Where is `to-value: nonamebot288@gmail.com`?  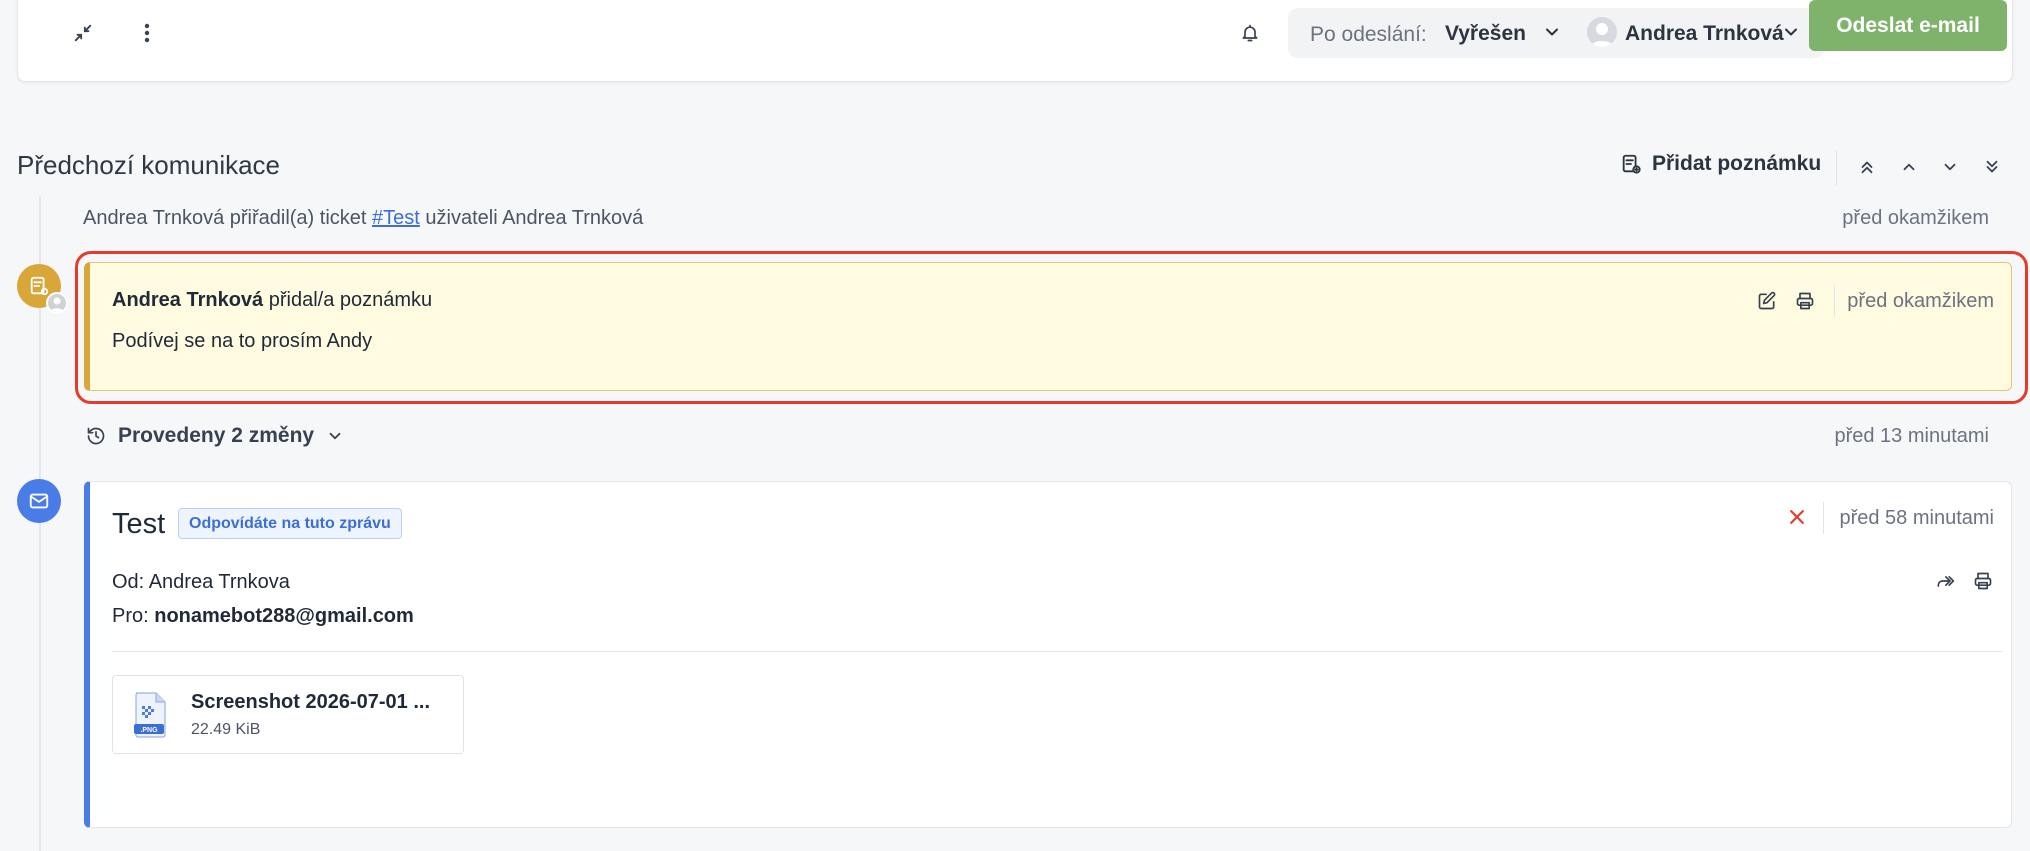
to-value: nonamebot288@gmail.com is located at coordinates (284, 616).